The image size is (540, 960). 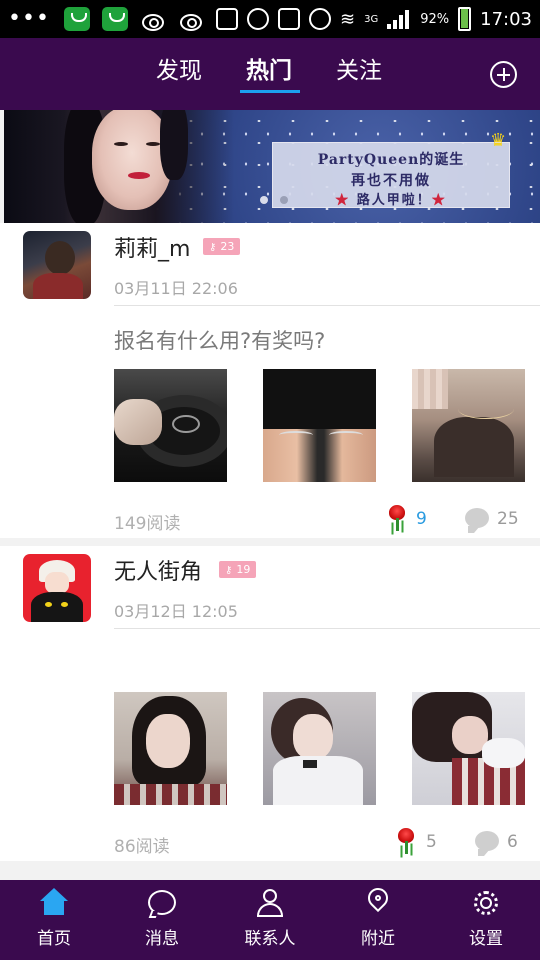 What do you see at coordinates (391, 160) in the screenshot?
I see `banner-line-1: PartyQueen的诞生` at bounding box center [391, 160].